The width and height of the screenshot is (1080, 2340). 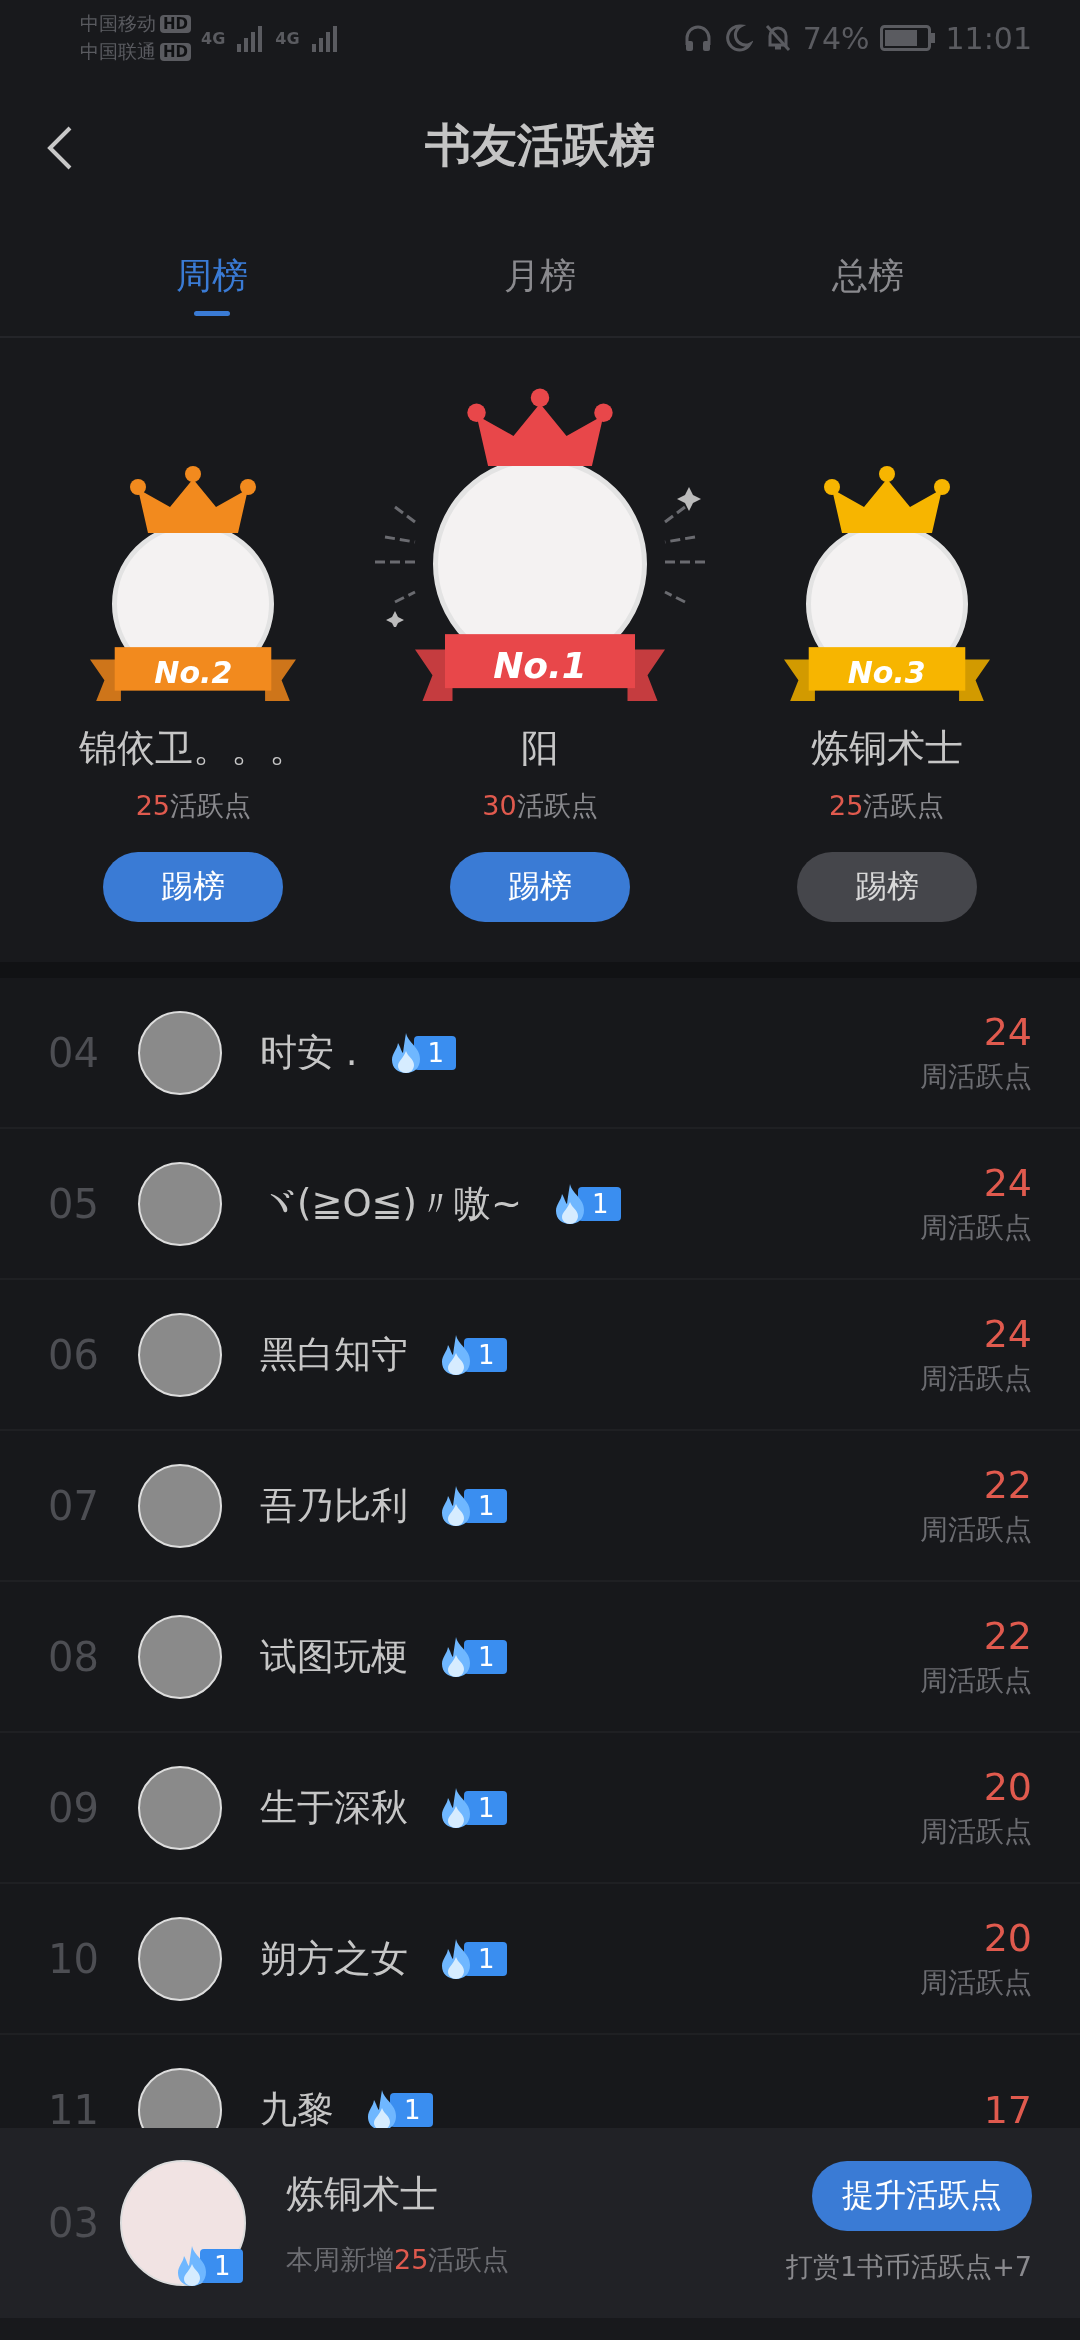 What do you see at coordinates (297, 2107) in the screenshot?
I see `user-name: 九黎` at bounding box center [297, 2107].